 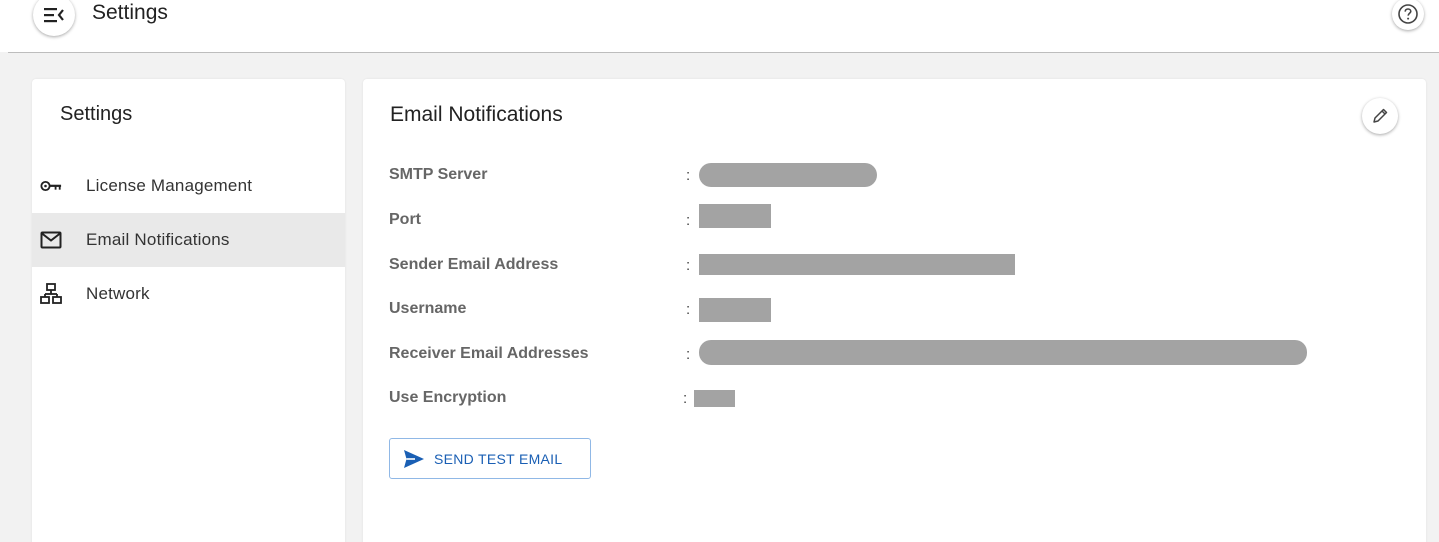 What do you see at coordinates (438, 174) in the screenshot?
I see `field-label-smtp-server: SMTP Server` at bounding box center [438, 174].